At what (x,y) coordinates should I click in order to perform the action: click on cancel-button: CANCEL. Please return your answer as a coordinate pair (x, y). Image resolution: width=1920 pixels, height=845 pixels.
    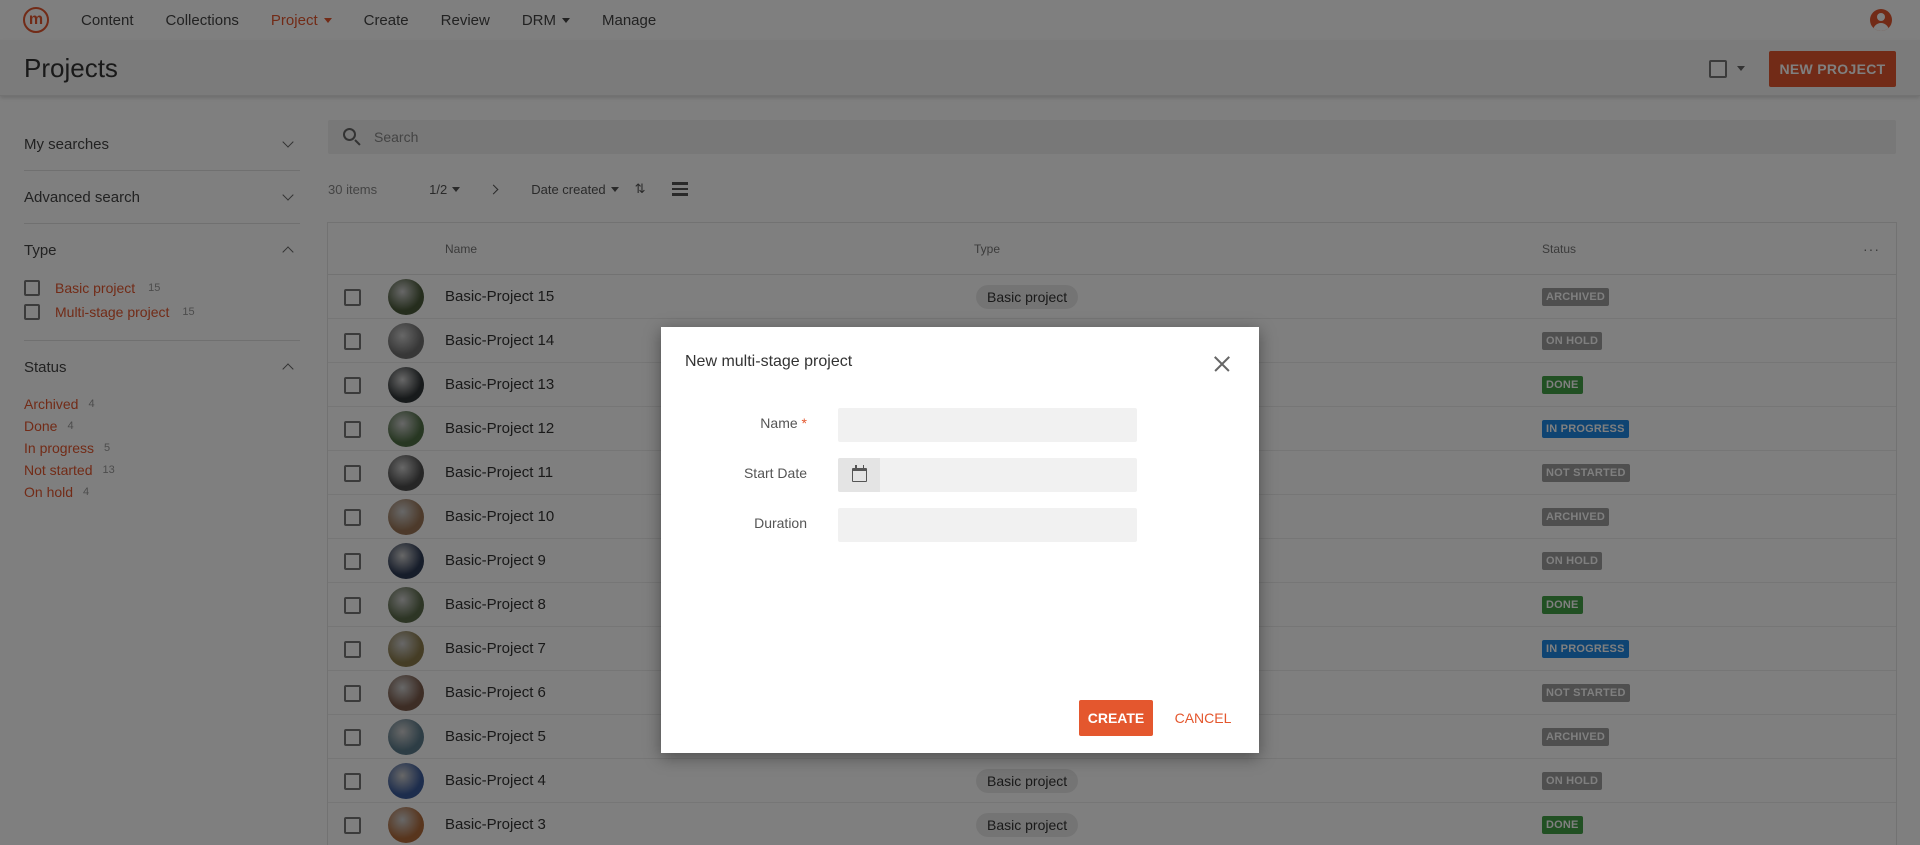
    Looking at the image, I should click on (1203, 718).